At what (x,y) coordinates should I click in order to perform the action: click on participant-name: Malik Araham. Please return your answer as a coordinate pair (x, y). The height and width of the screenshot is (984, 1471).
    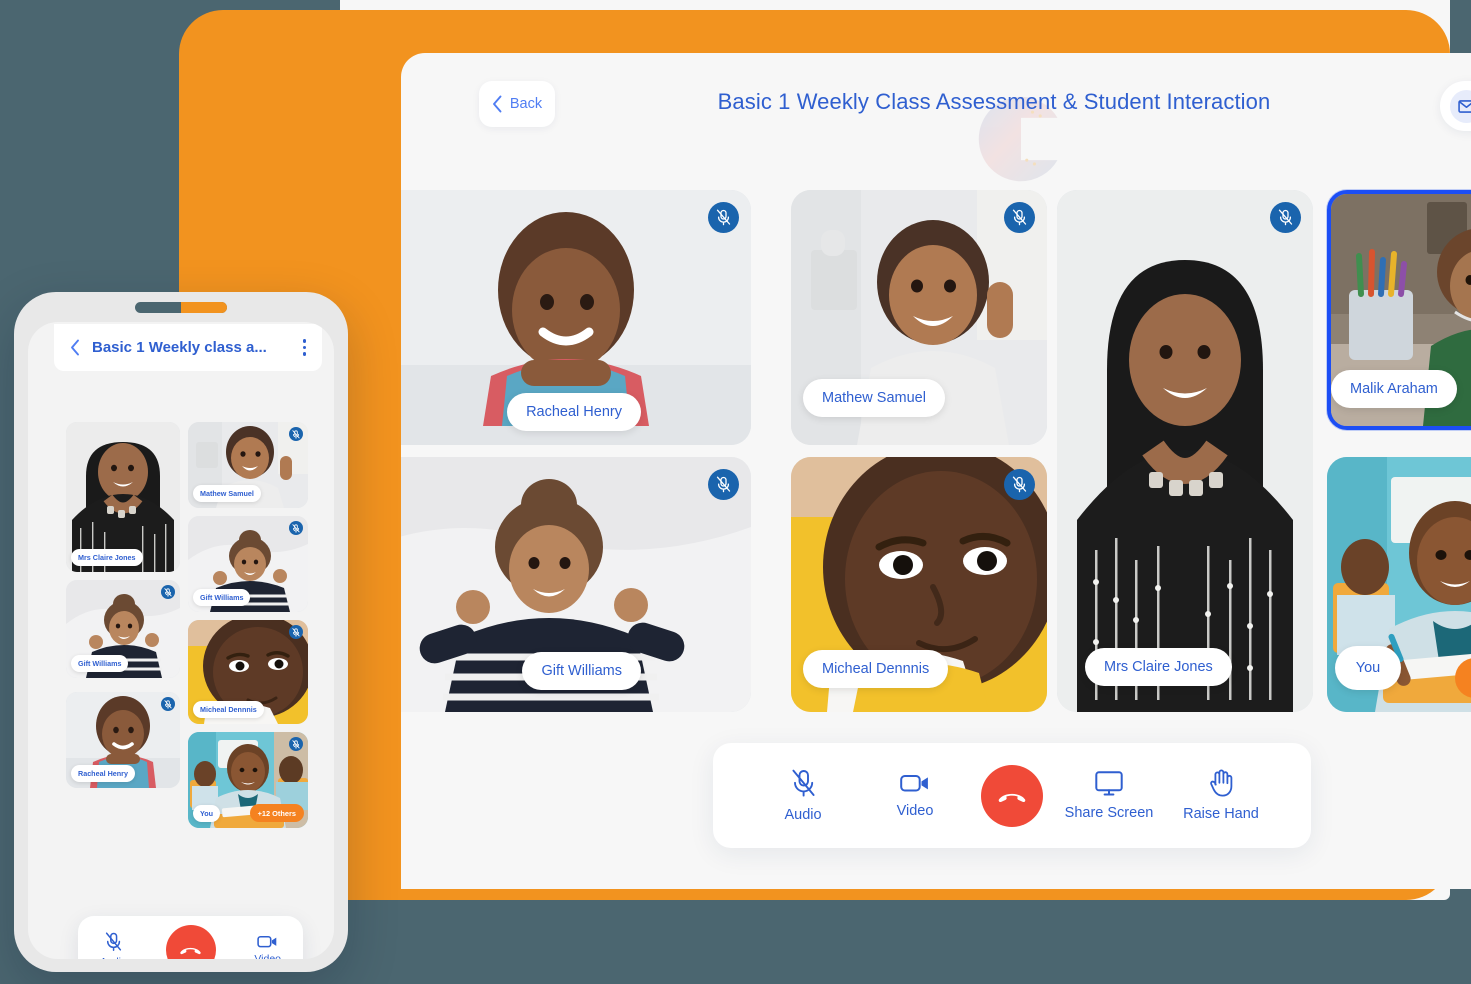
    Looking at the image, I should click on (1394, 389).